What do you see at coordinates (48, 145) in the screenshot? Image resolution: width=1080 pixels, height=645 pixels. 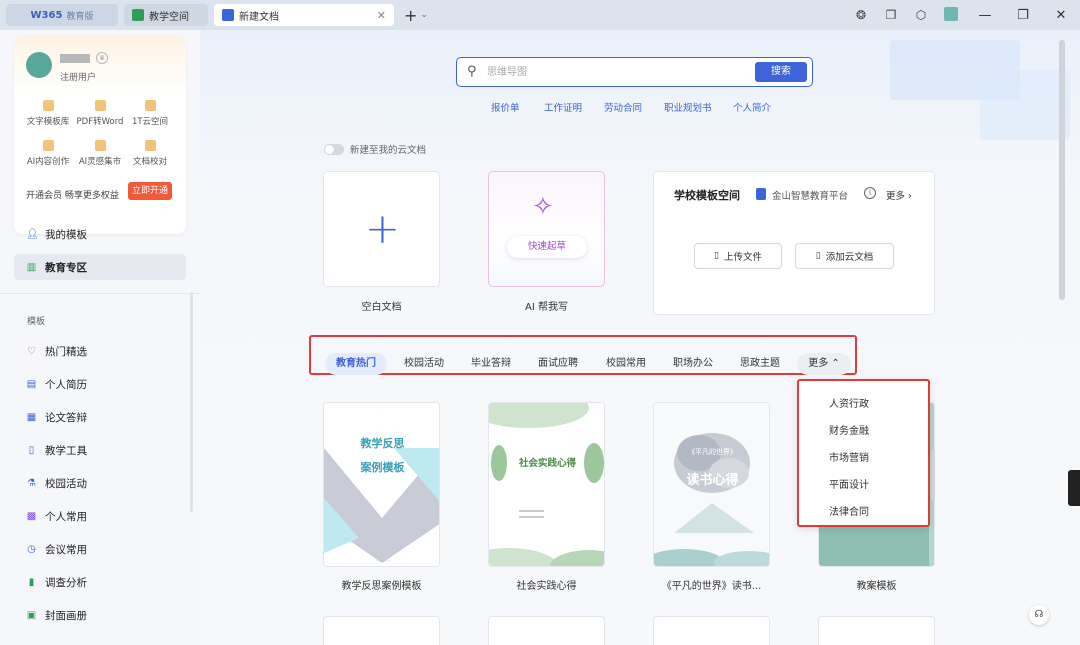 I see `ai-creation-icon` at bounding box center [48, 145].